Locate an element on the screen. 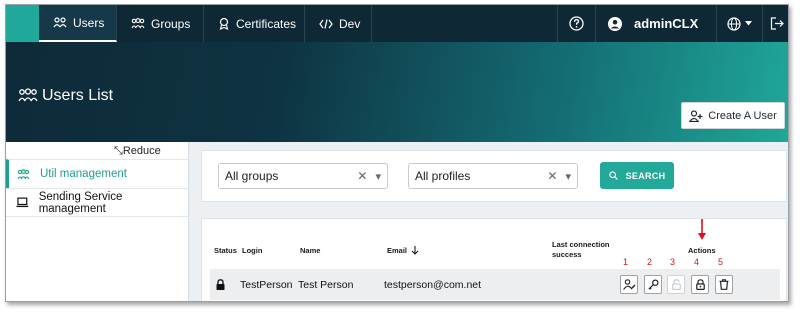 The width and height of the screenshot is (800, 313). column-header-login: Login is located at coordinates (252, 250).